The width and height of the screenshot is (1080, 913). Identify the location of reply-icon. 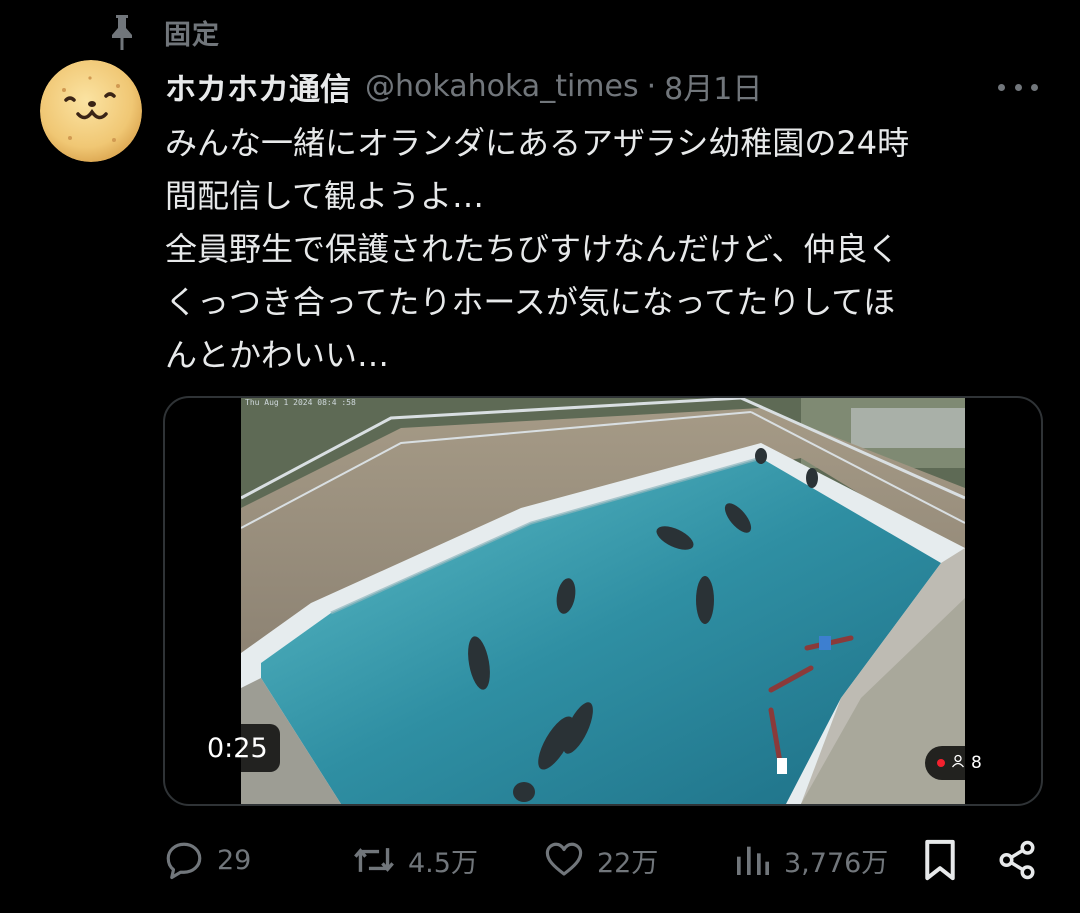
(184, 860).